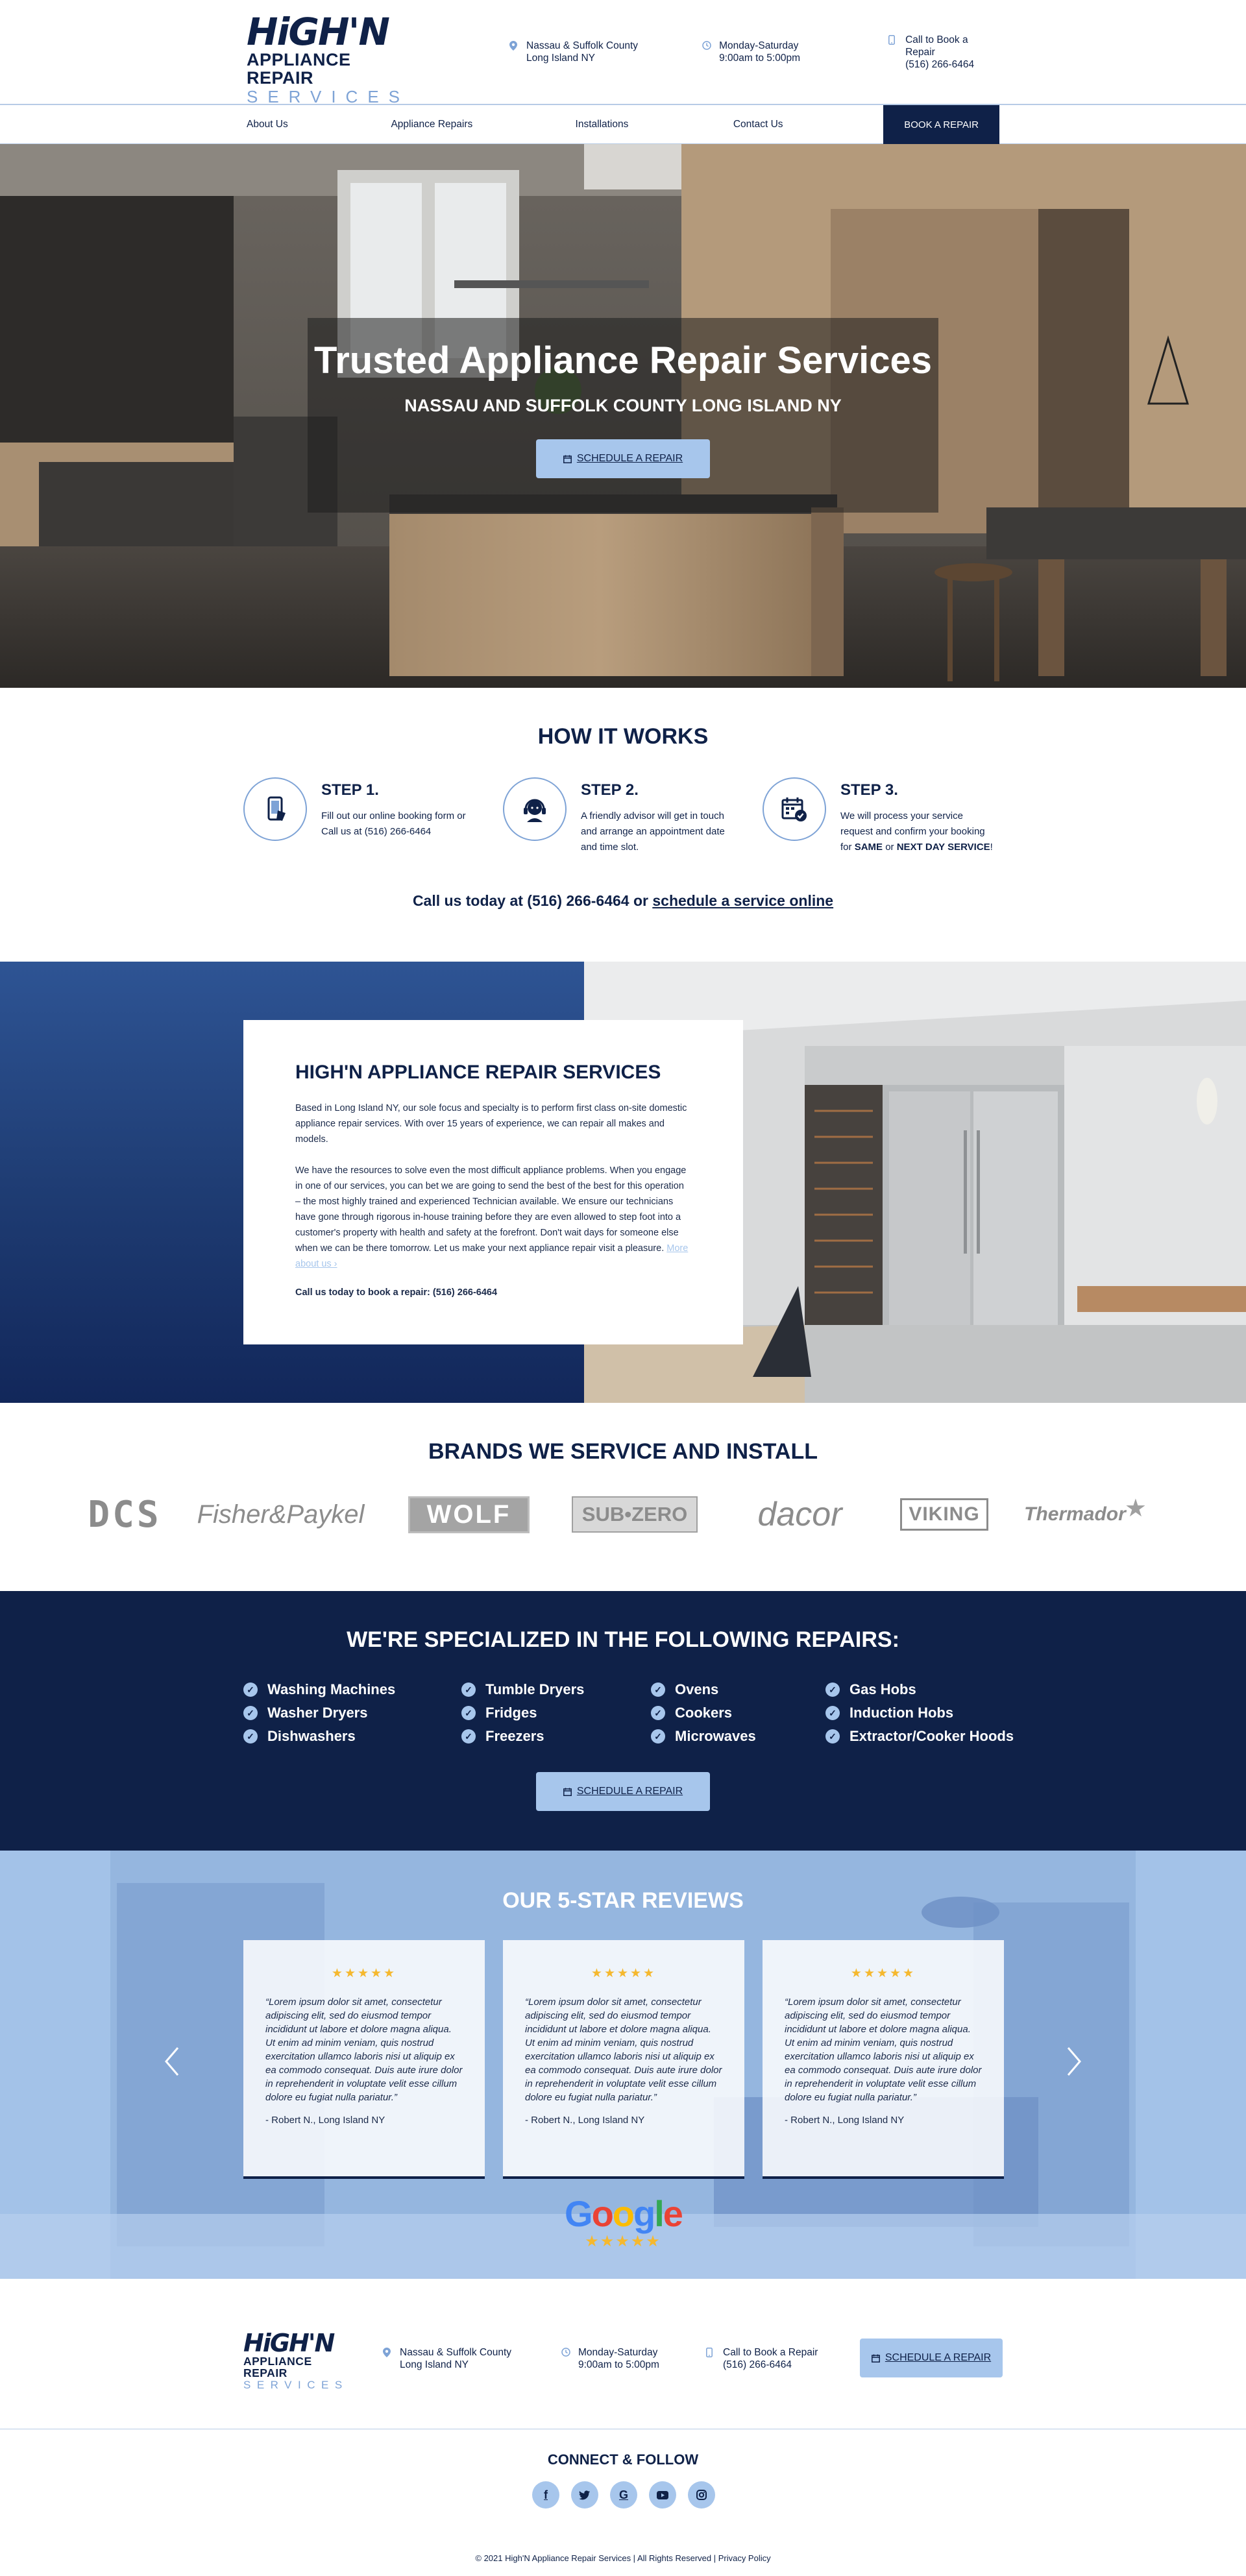  I want to click on nav-appliance-repairs: Appliance Repairs, so click(483, 124).